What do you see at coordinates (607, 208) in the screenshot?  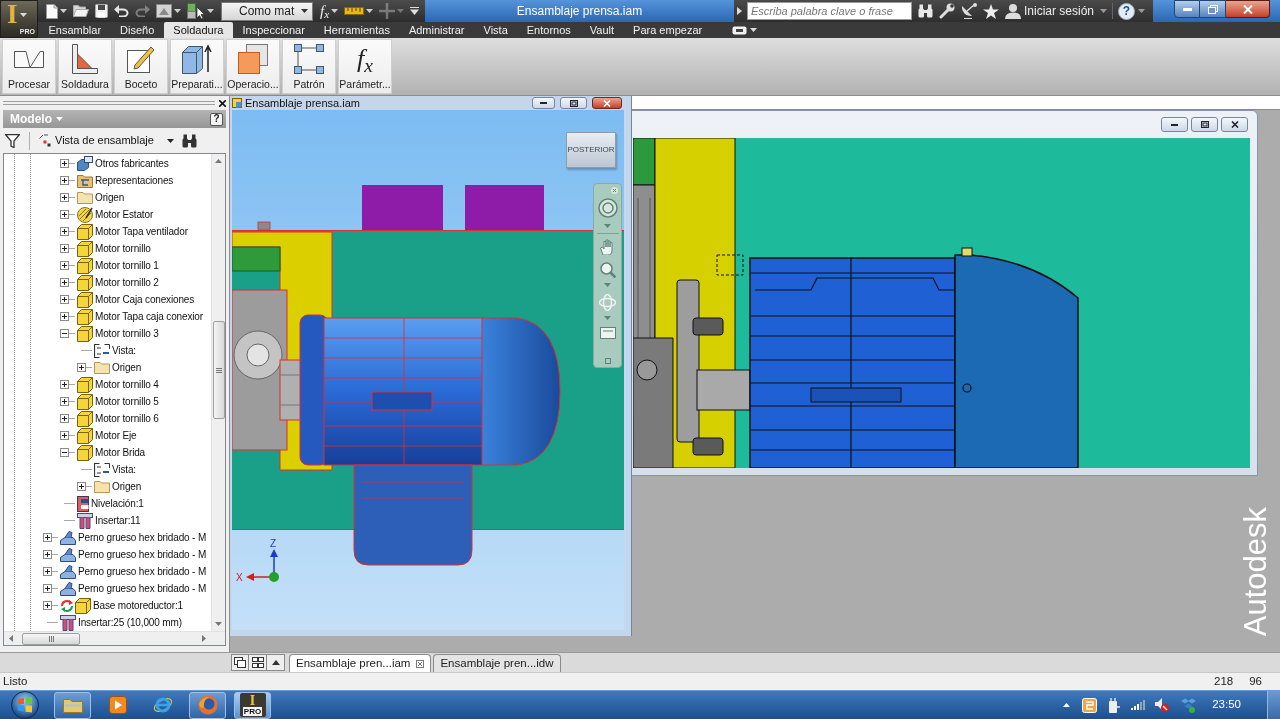 I see `steering-wheel-icon` at bounding box center [607, 208].